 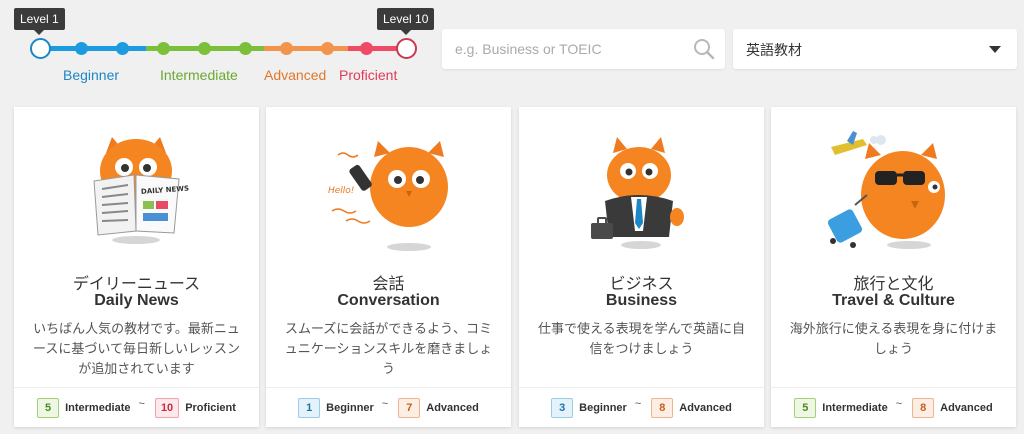 I want to click on track-advanced, so click(x=306, y=48).